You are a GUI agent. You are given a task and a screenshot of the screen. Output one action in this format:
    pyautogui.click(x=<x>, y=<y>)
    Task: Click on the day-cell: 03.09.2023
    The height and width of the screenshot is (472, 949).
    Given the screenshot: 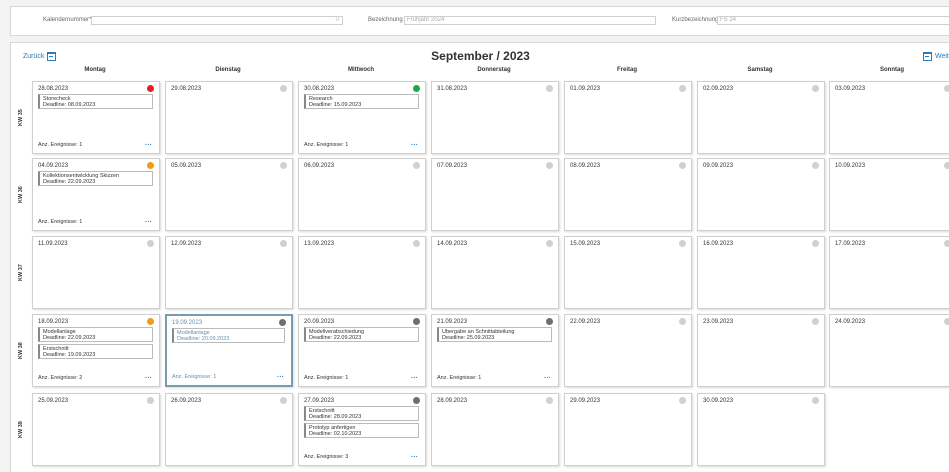 What is the action you would take?
    pyautogui.click(x=889, y=117)
    